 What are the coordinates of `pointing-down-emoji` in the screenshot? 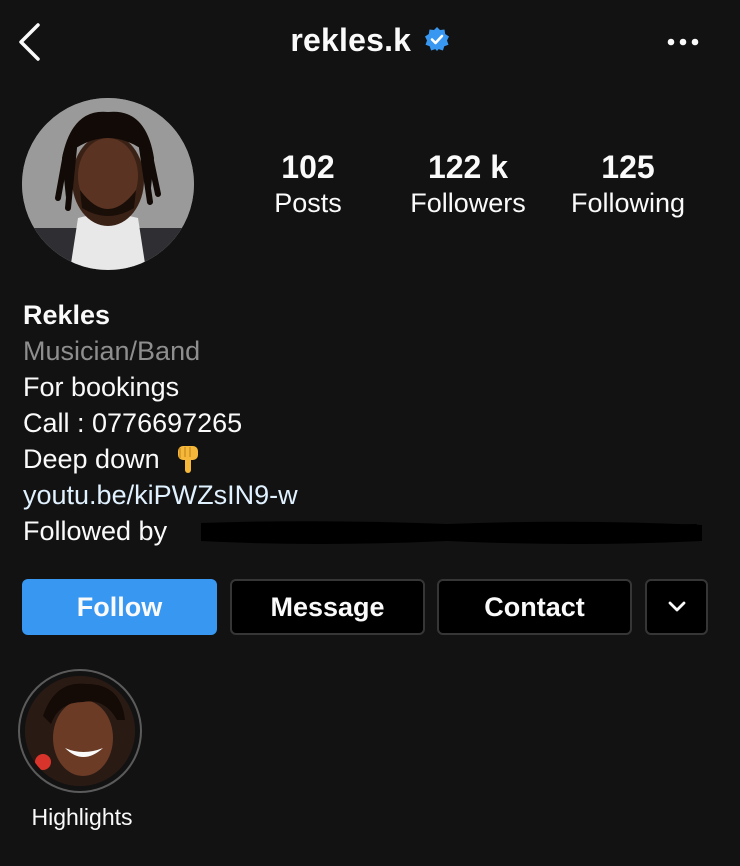 It's located at (187, 459).